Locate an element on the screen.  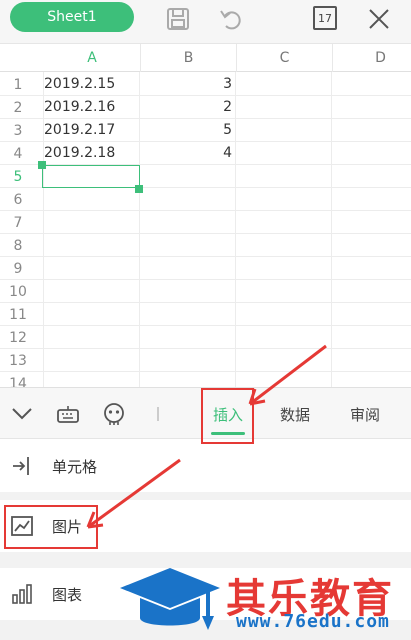
watermark-url: www.76edu.com is located at coordinates (313, 621).